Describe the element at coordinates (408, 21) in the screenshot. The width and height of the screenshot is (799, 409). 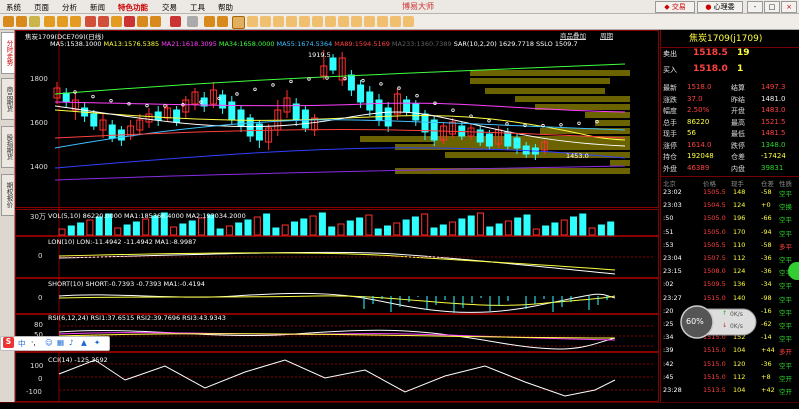
I see `period-13-icon` at that location.